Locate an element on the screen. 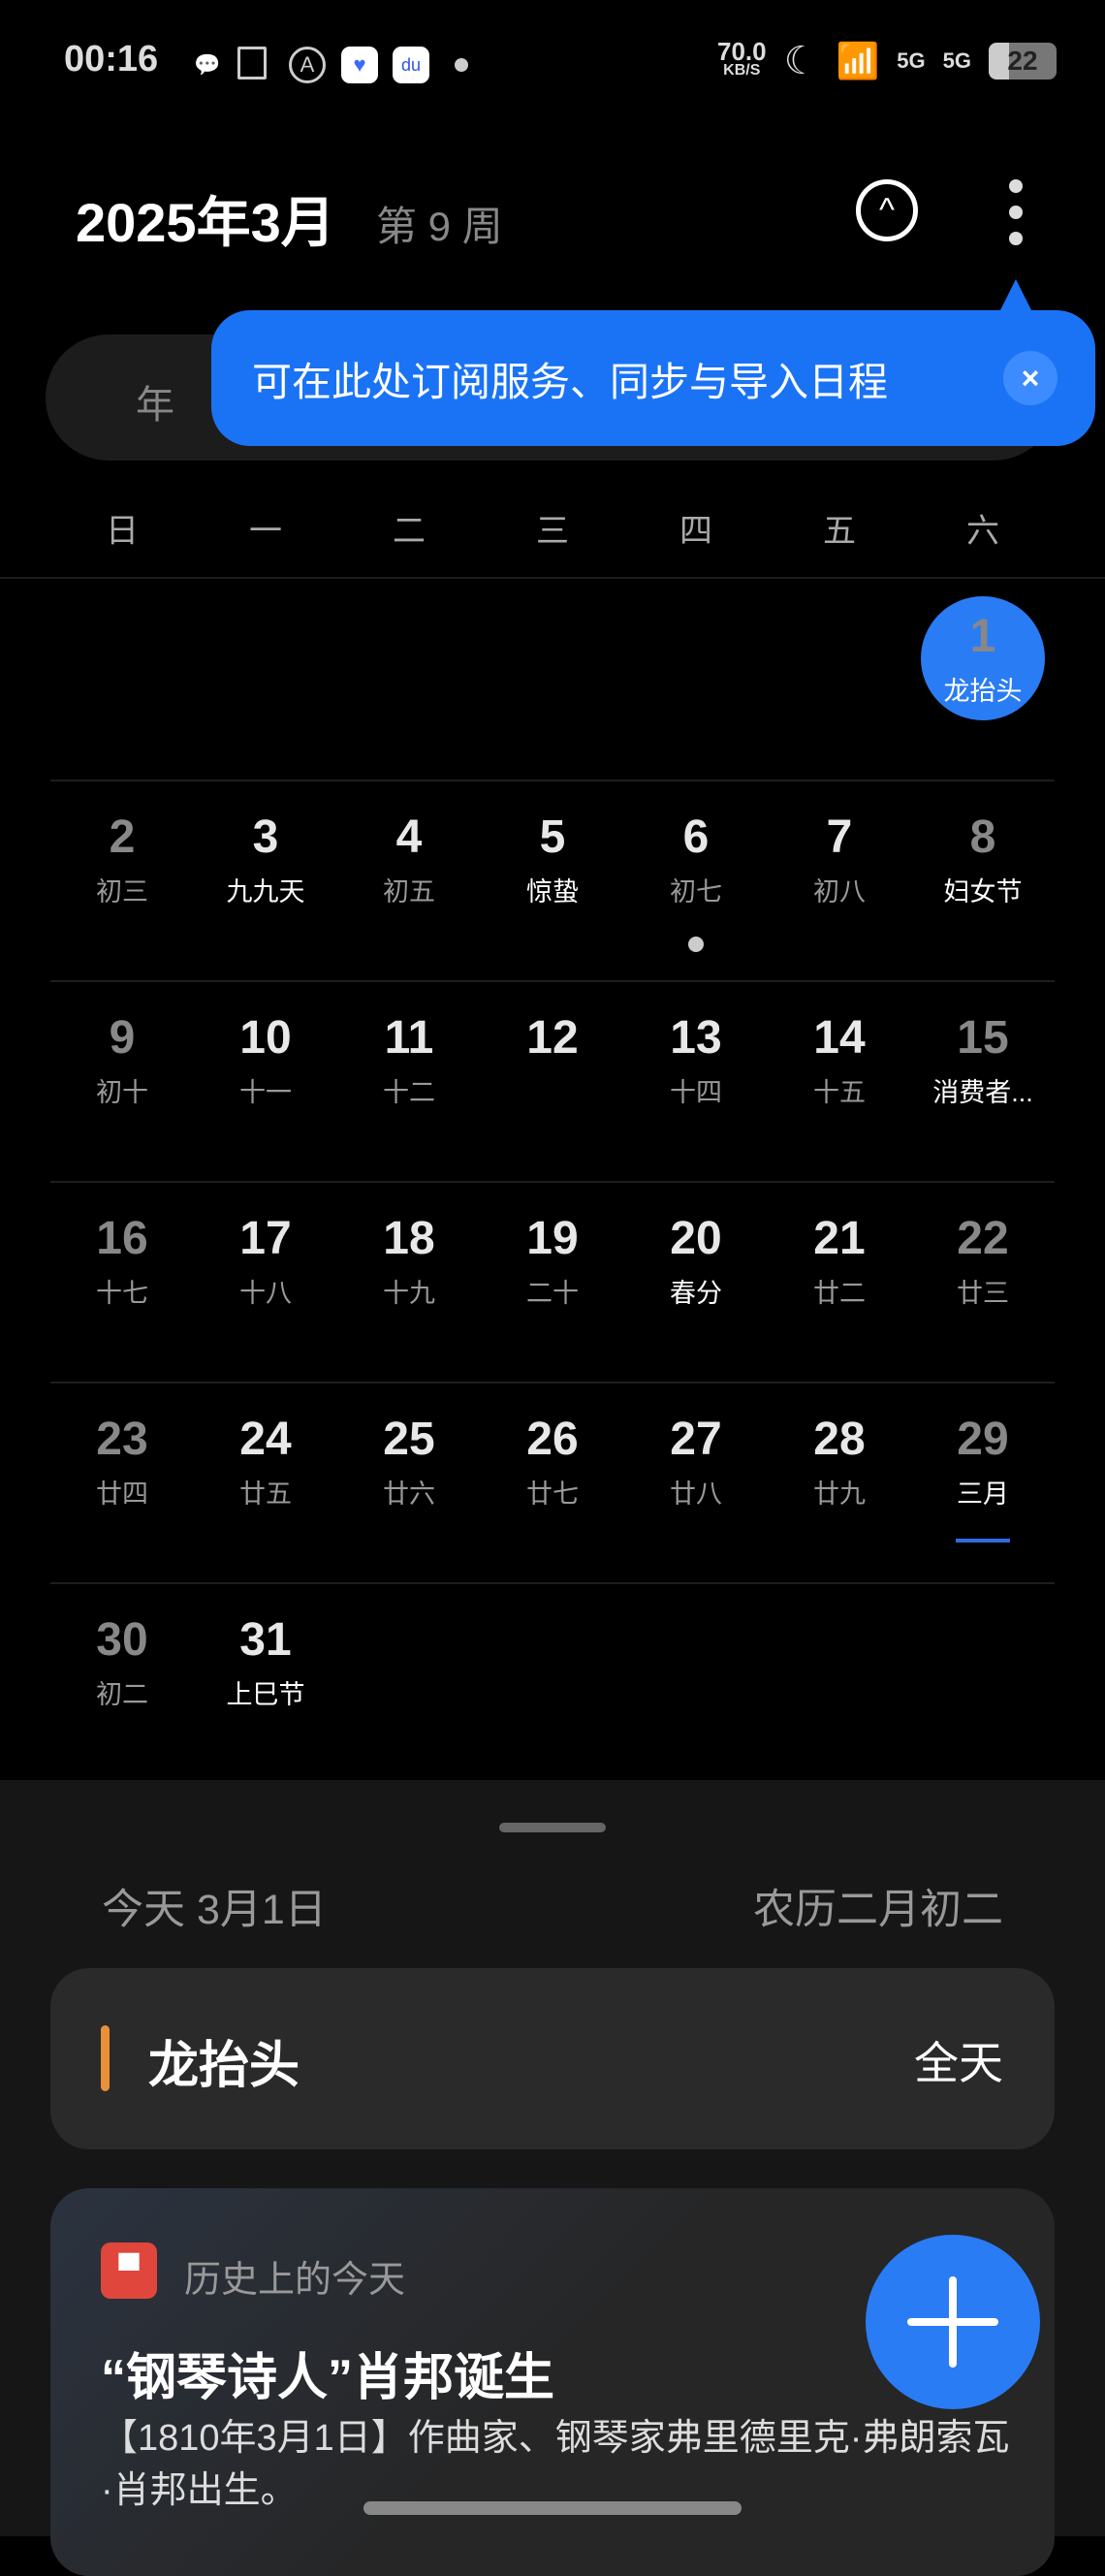  day-cell: 29 三月 is located at coordinates (983, 1483).